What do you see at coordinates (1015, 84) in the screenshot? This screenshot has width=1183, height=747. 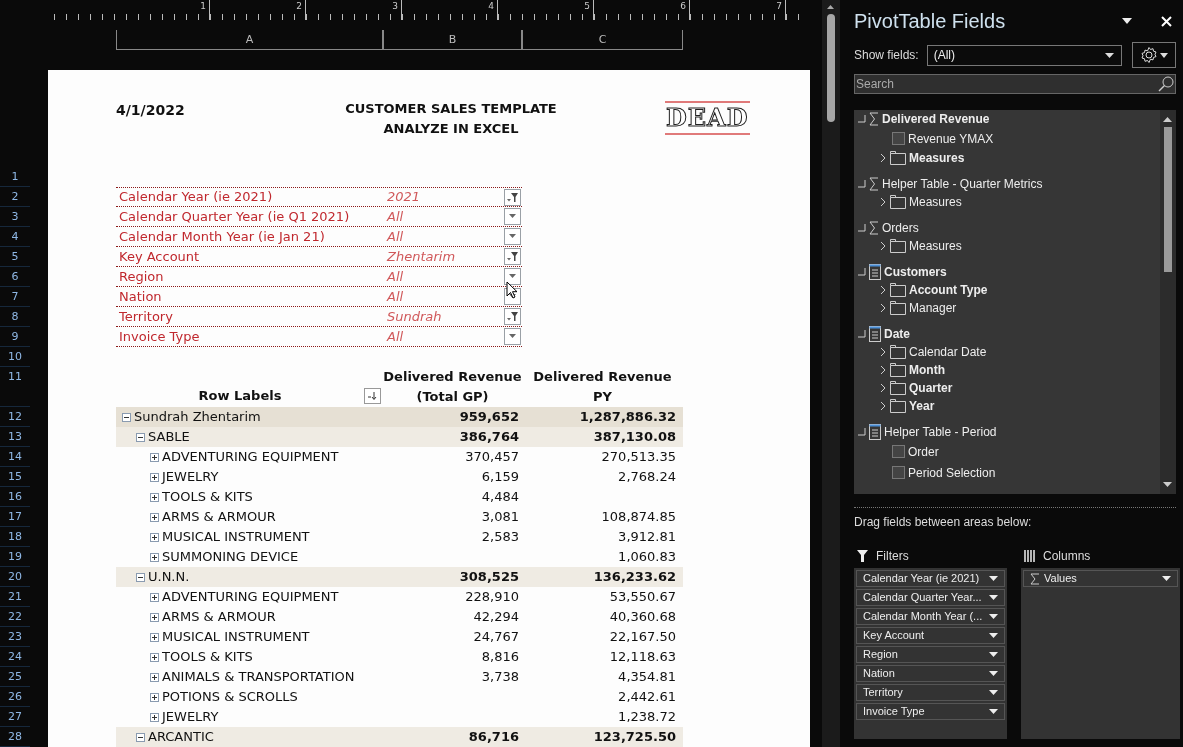 I see `search-field: Search` at bounding box center [1015, 84].